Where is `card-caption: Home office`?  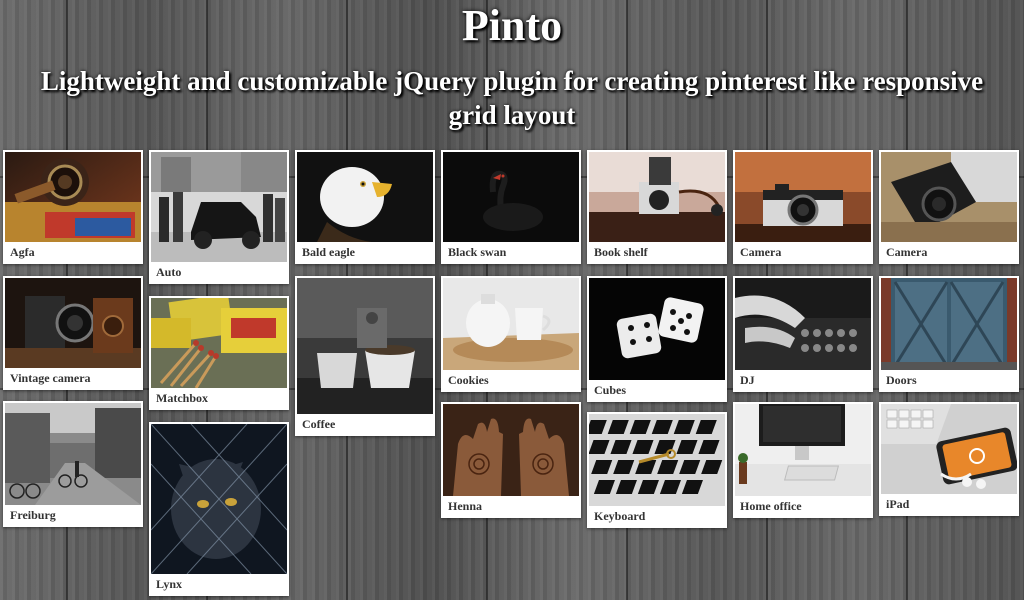
card-caption: Home office is located at coordinates (771, 506).